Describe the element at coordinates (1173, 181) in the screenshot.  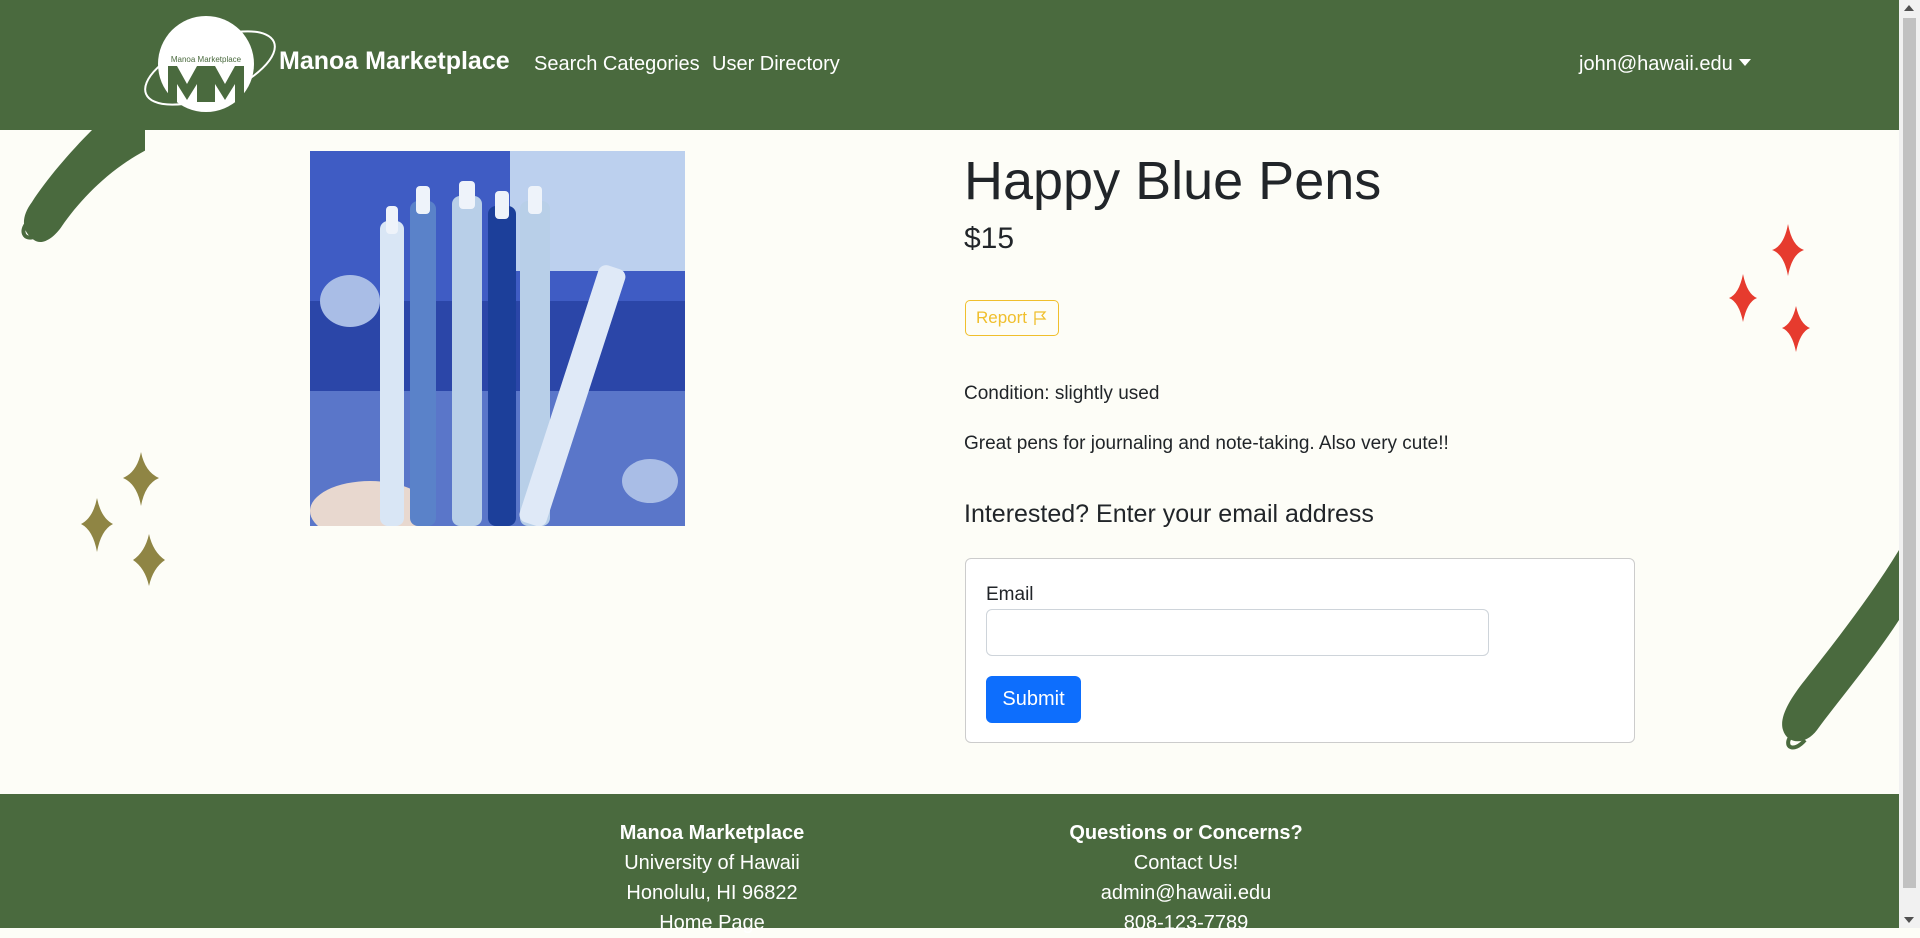
I see `product-title: Happy Blue Pens` at that location.